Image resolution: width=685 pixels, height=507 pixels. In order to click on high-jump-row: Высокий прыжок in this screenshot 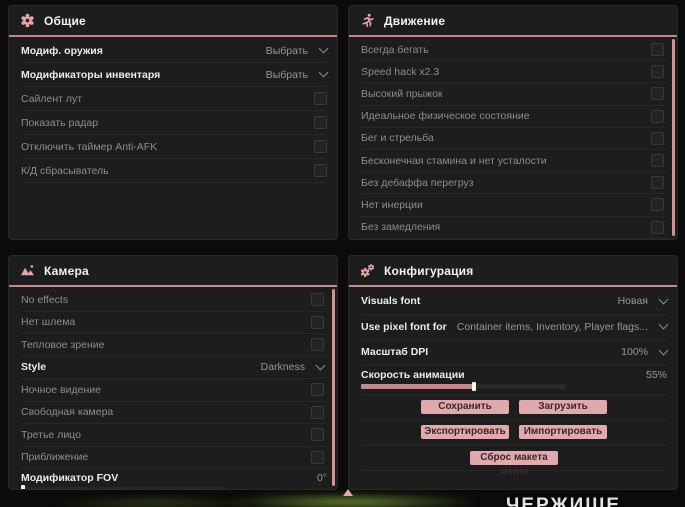, I will do `click(514, 94)`.